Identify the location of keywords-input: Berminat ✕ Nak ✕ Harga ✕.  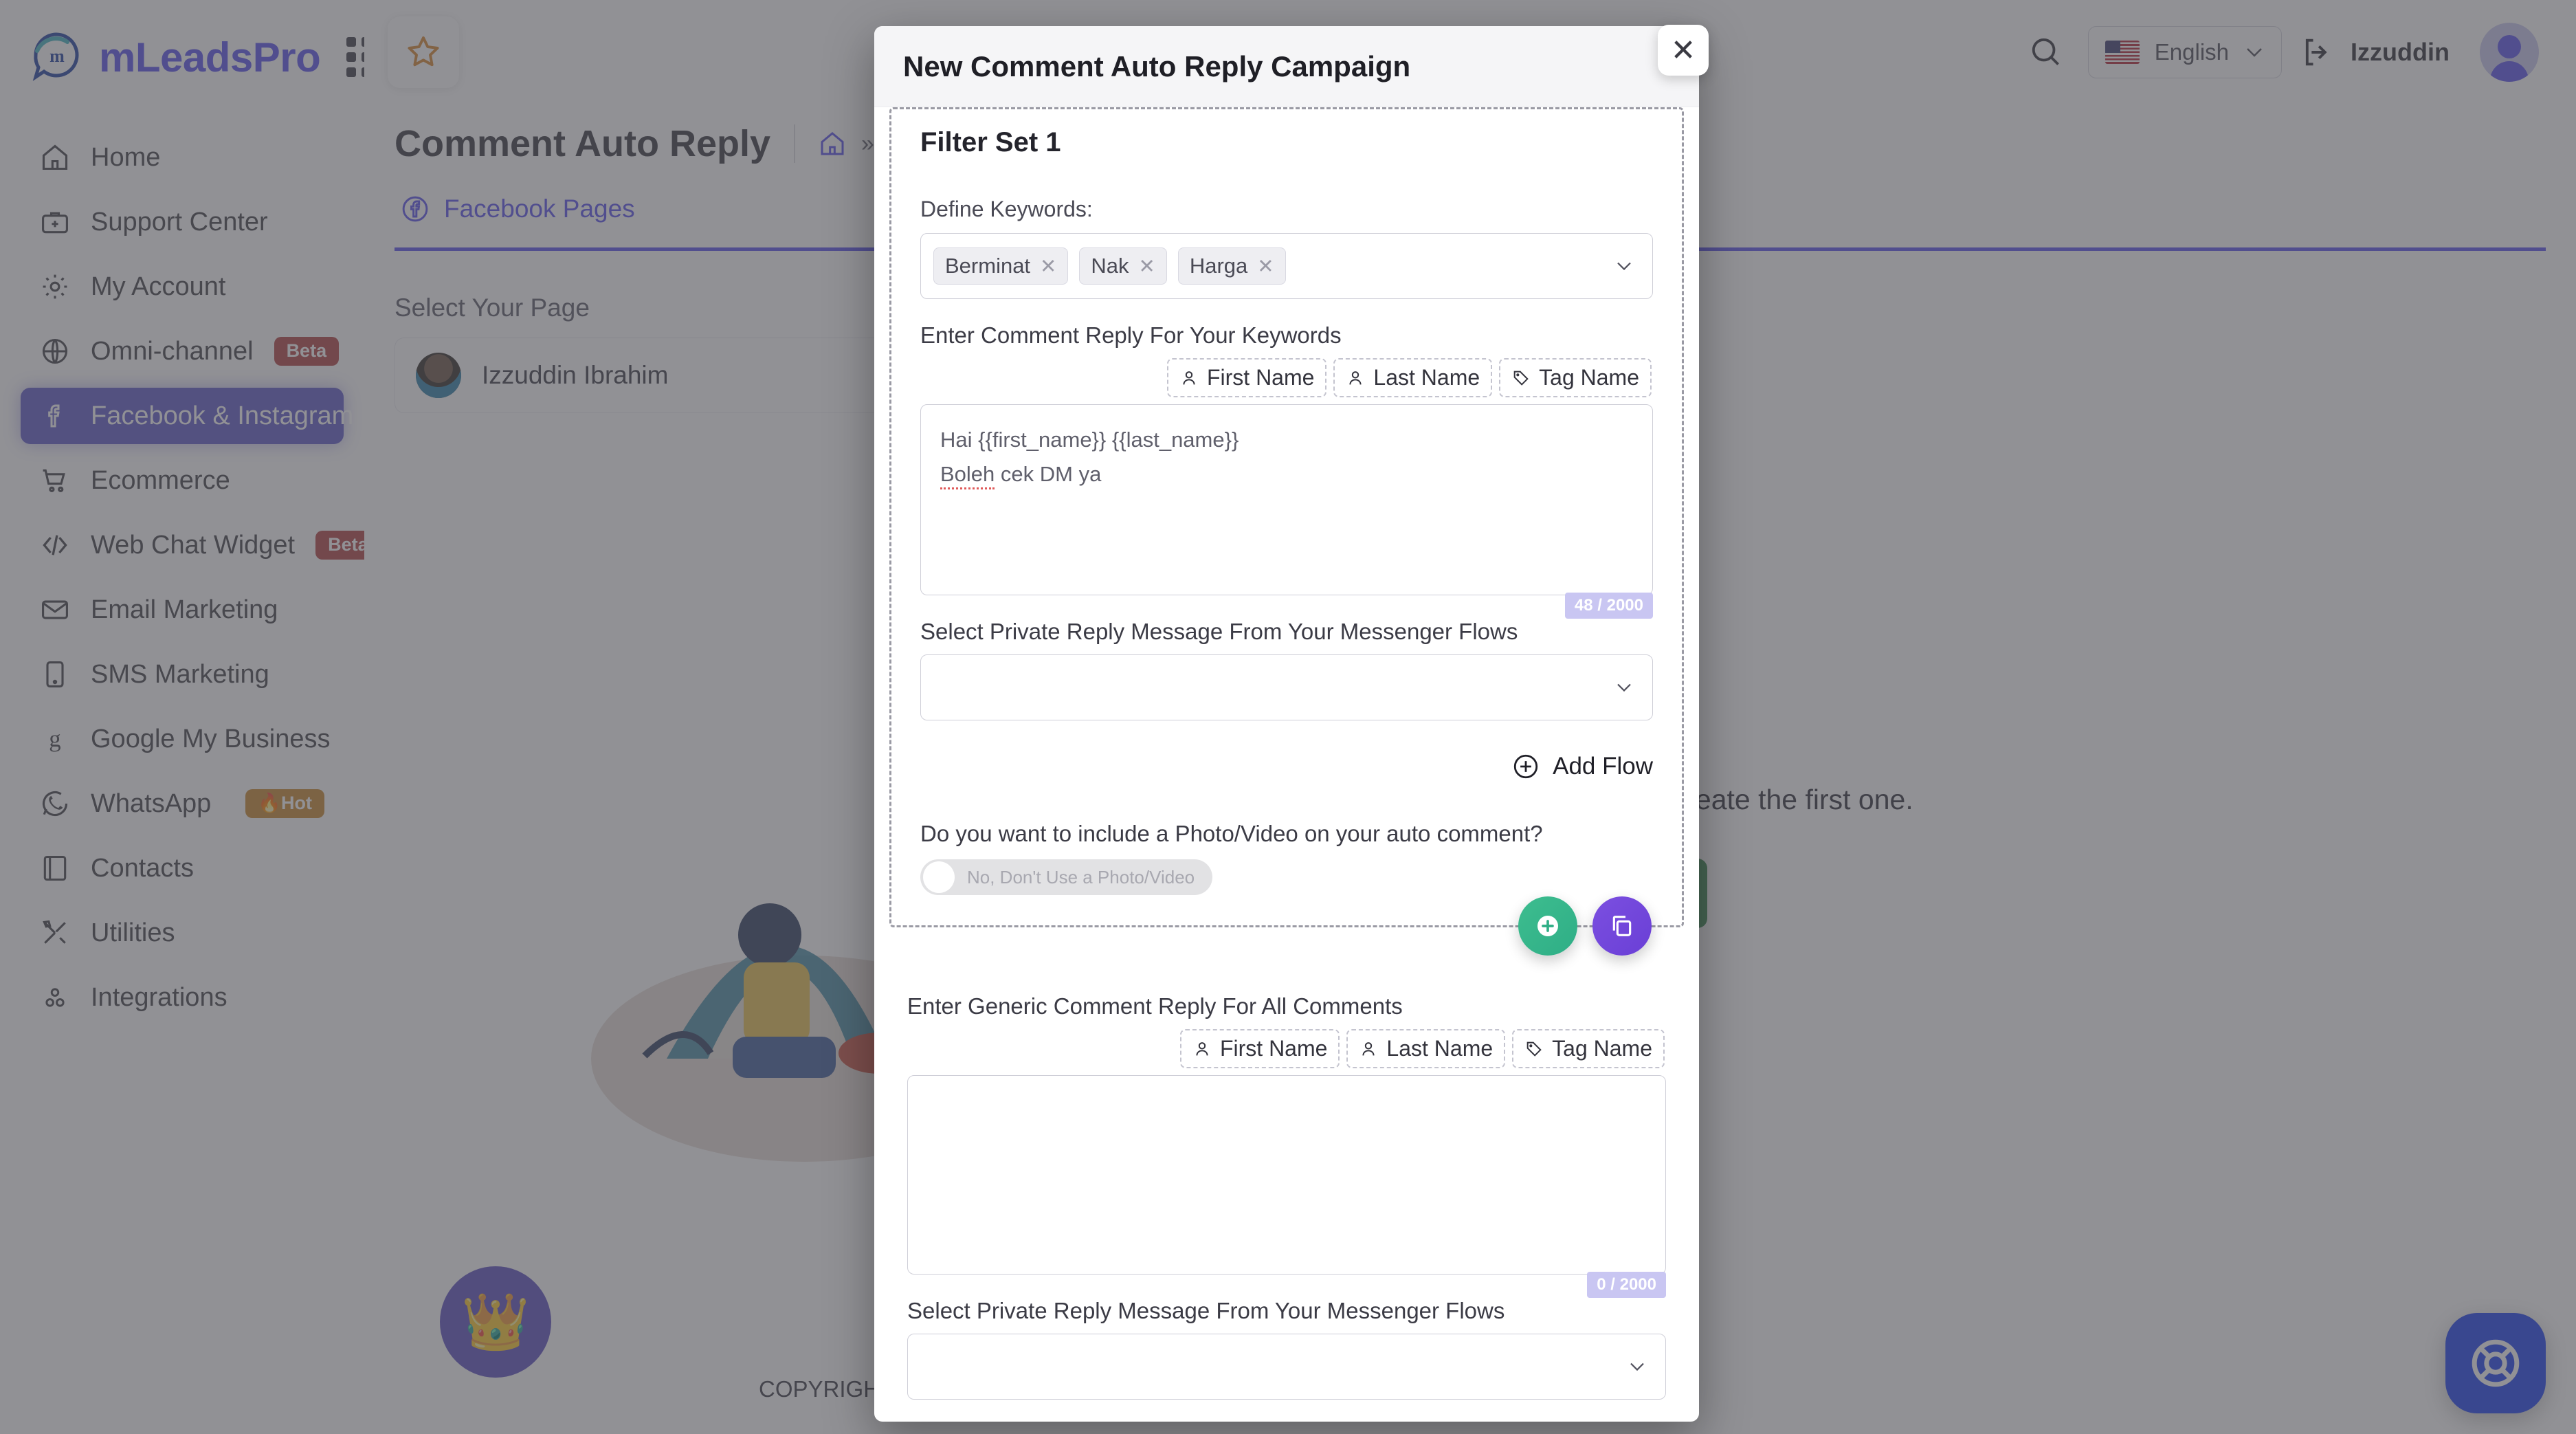
(1286, 266).